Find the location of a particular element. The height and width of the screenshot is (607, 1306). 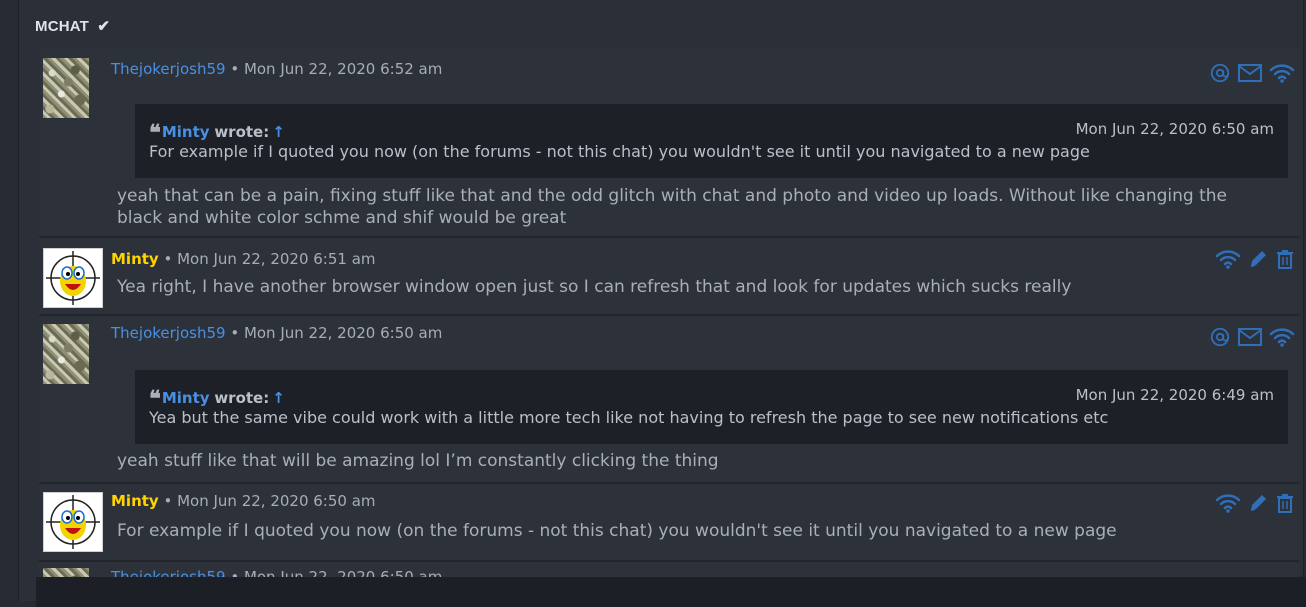

chat-input-bar is located at coordinates (671, 592).